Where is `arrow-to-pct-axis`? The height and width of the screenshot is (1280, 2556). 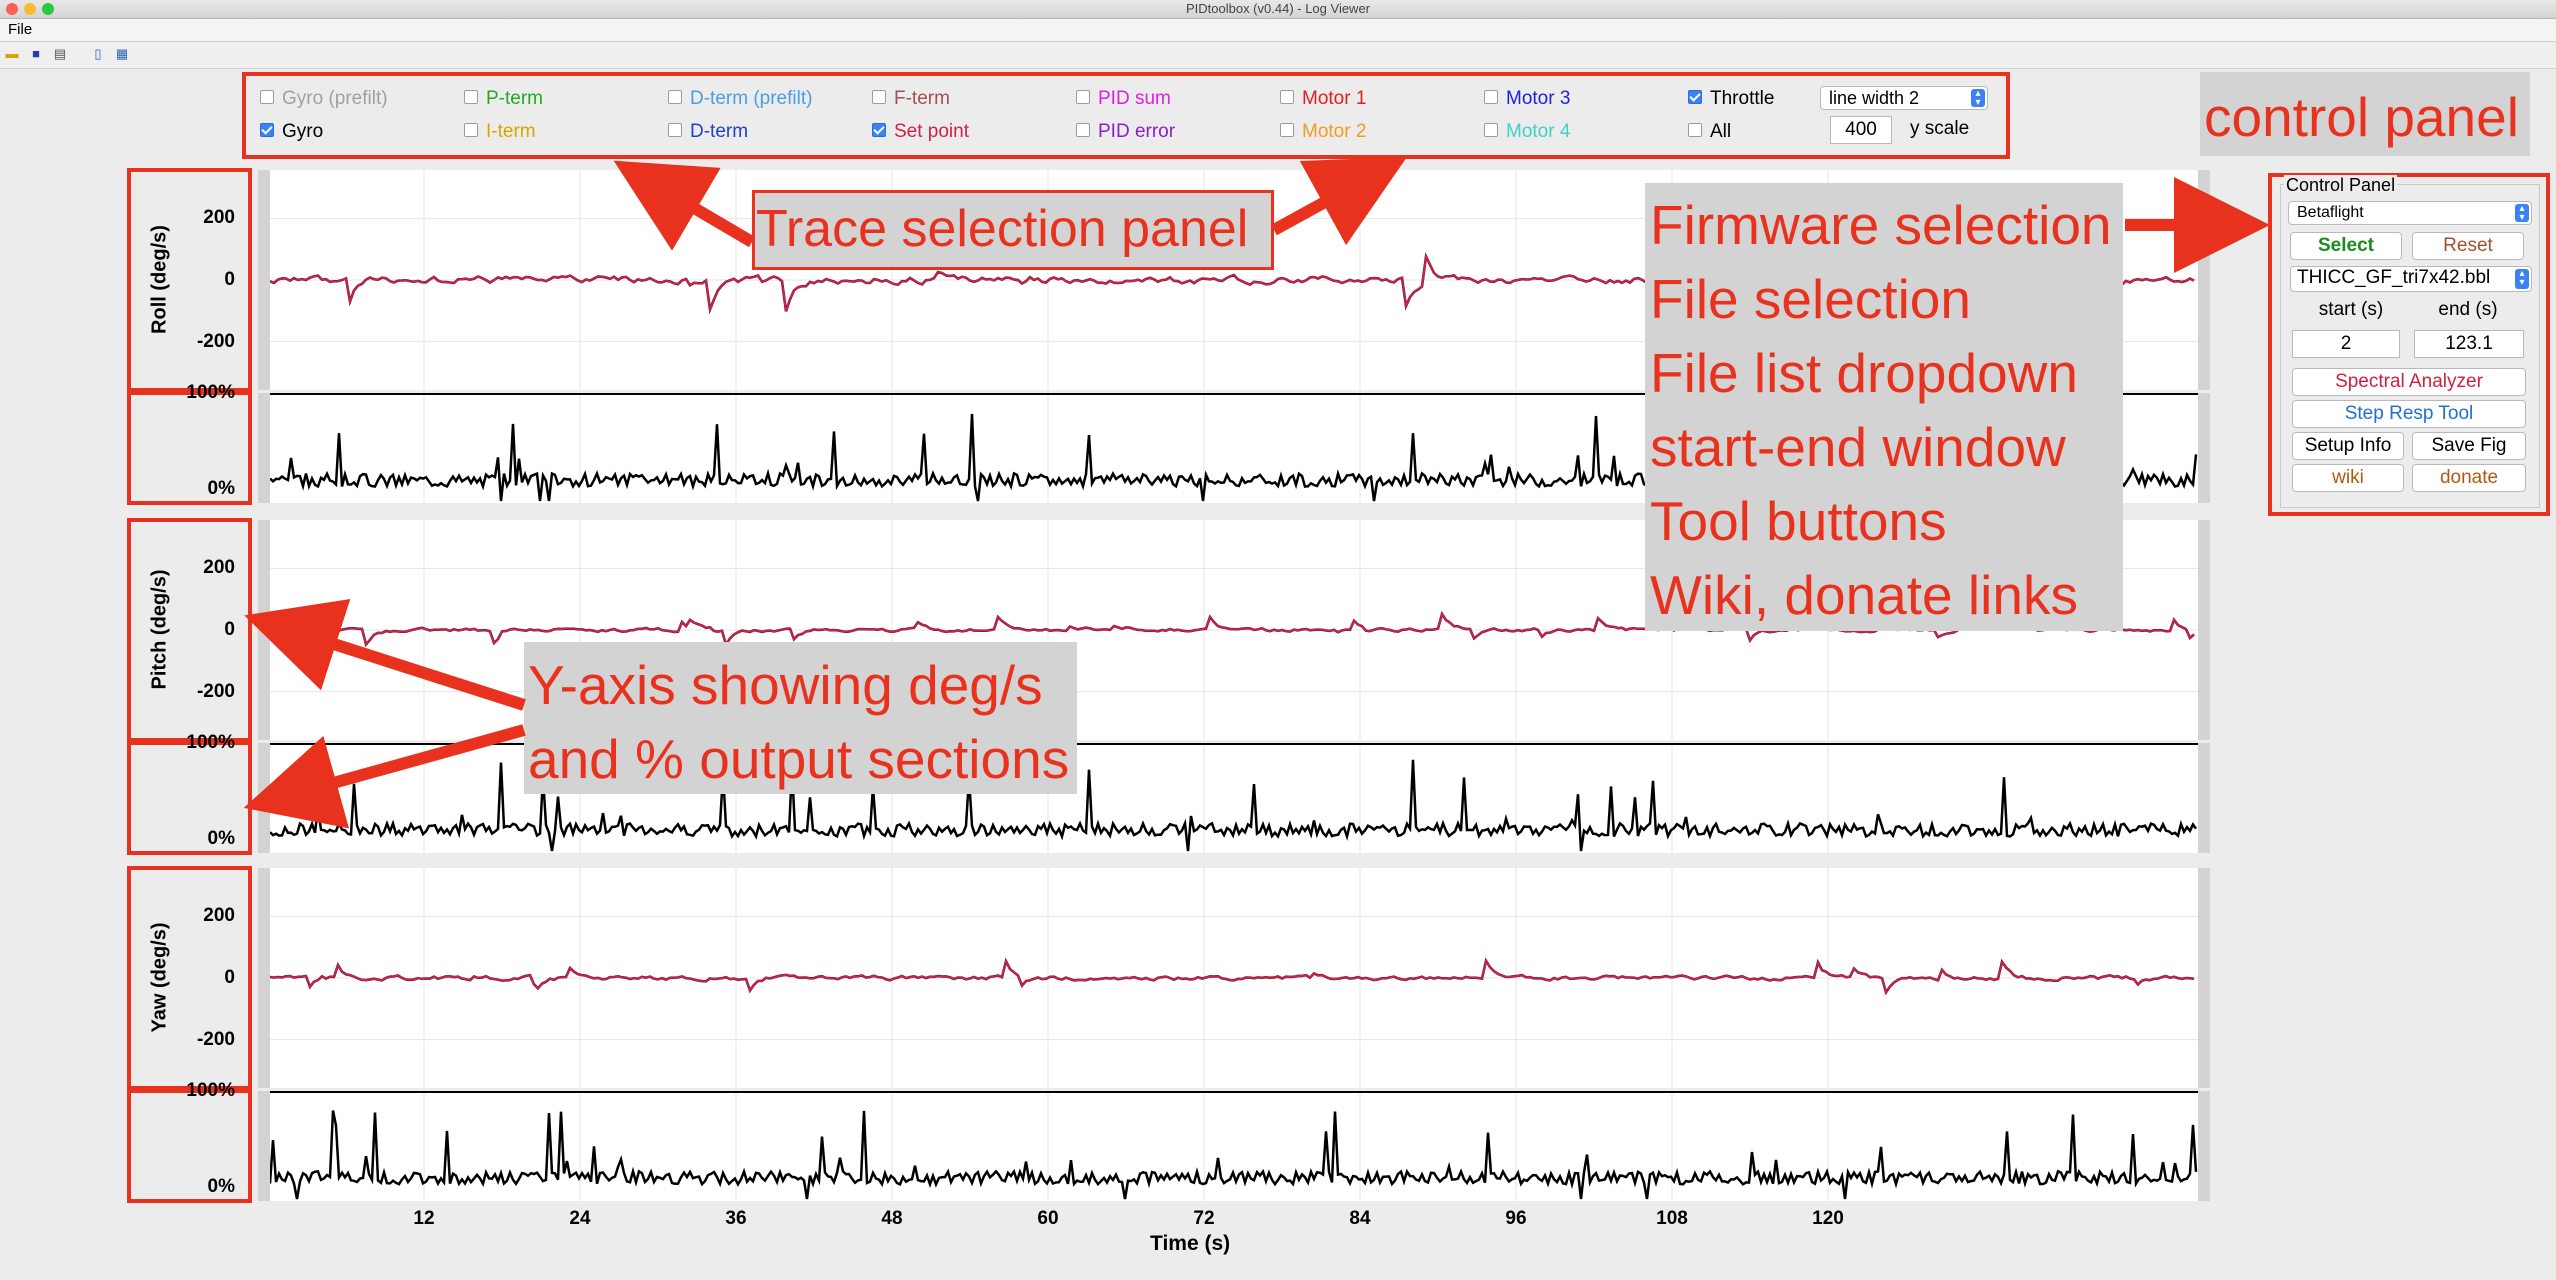
arrow-to-pct-axis is located at coordinates (384, 776).